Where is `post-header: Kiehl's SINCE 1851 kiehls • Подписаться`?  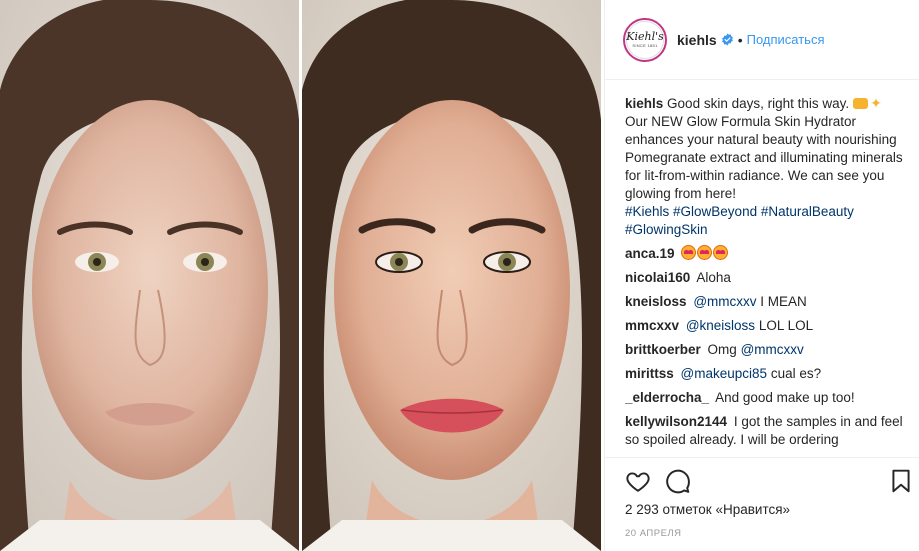
post-header: Kiehl's SINCE 1851 kiehls • Подписаться is located at coordinates (762, 40).